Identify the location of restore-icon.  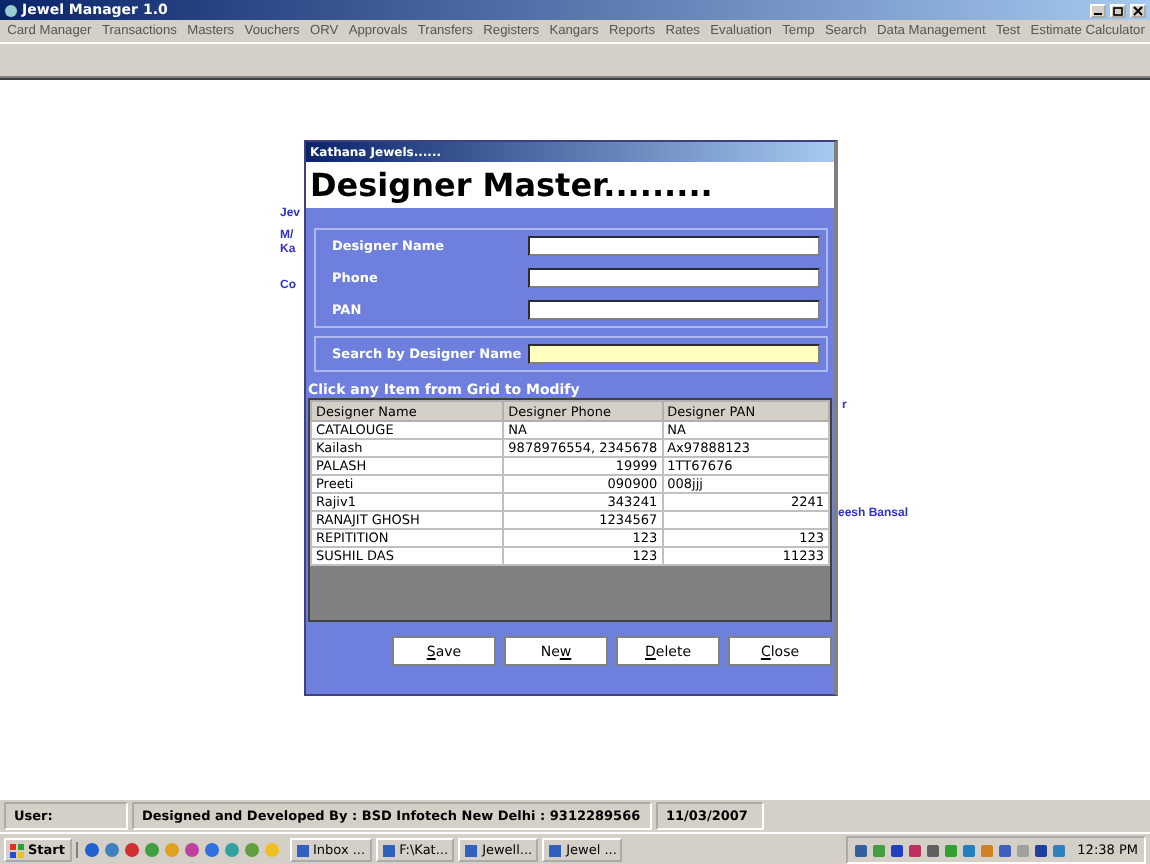
(1118, 10).